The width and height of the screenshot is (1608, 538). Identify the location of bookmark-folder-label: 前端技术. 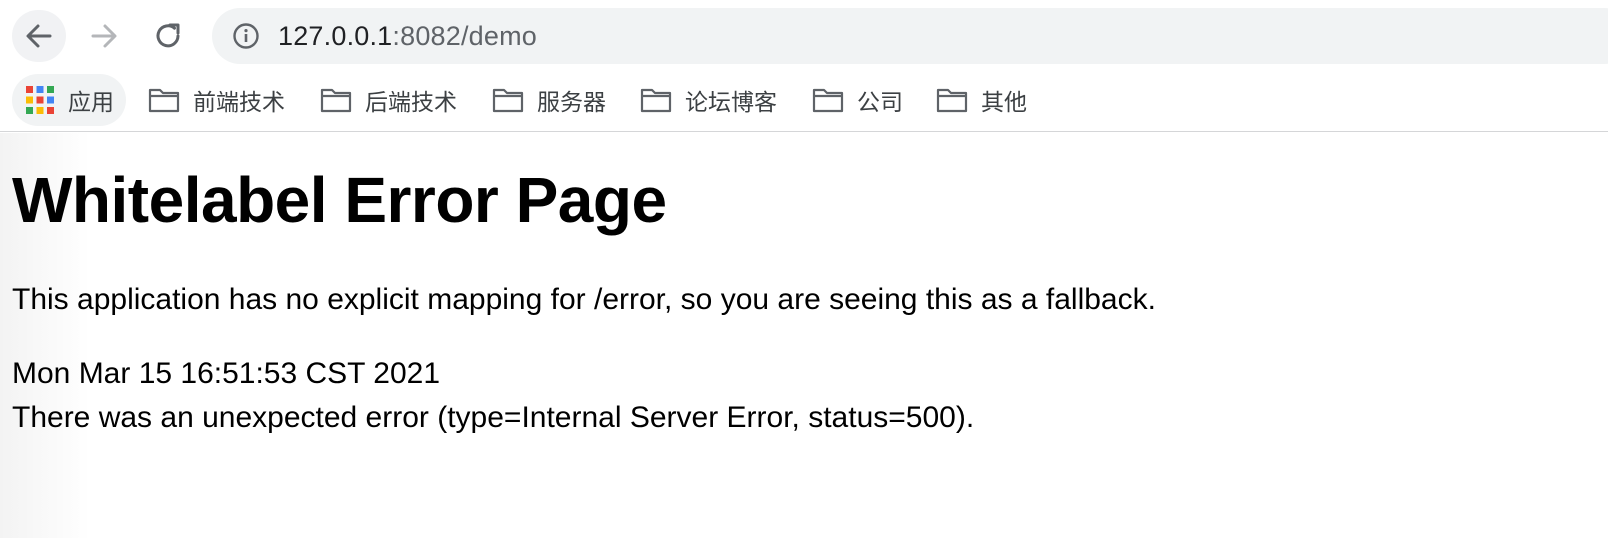
(239, 103).